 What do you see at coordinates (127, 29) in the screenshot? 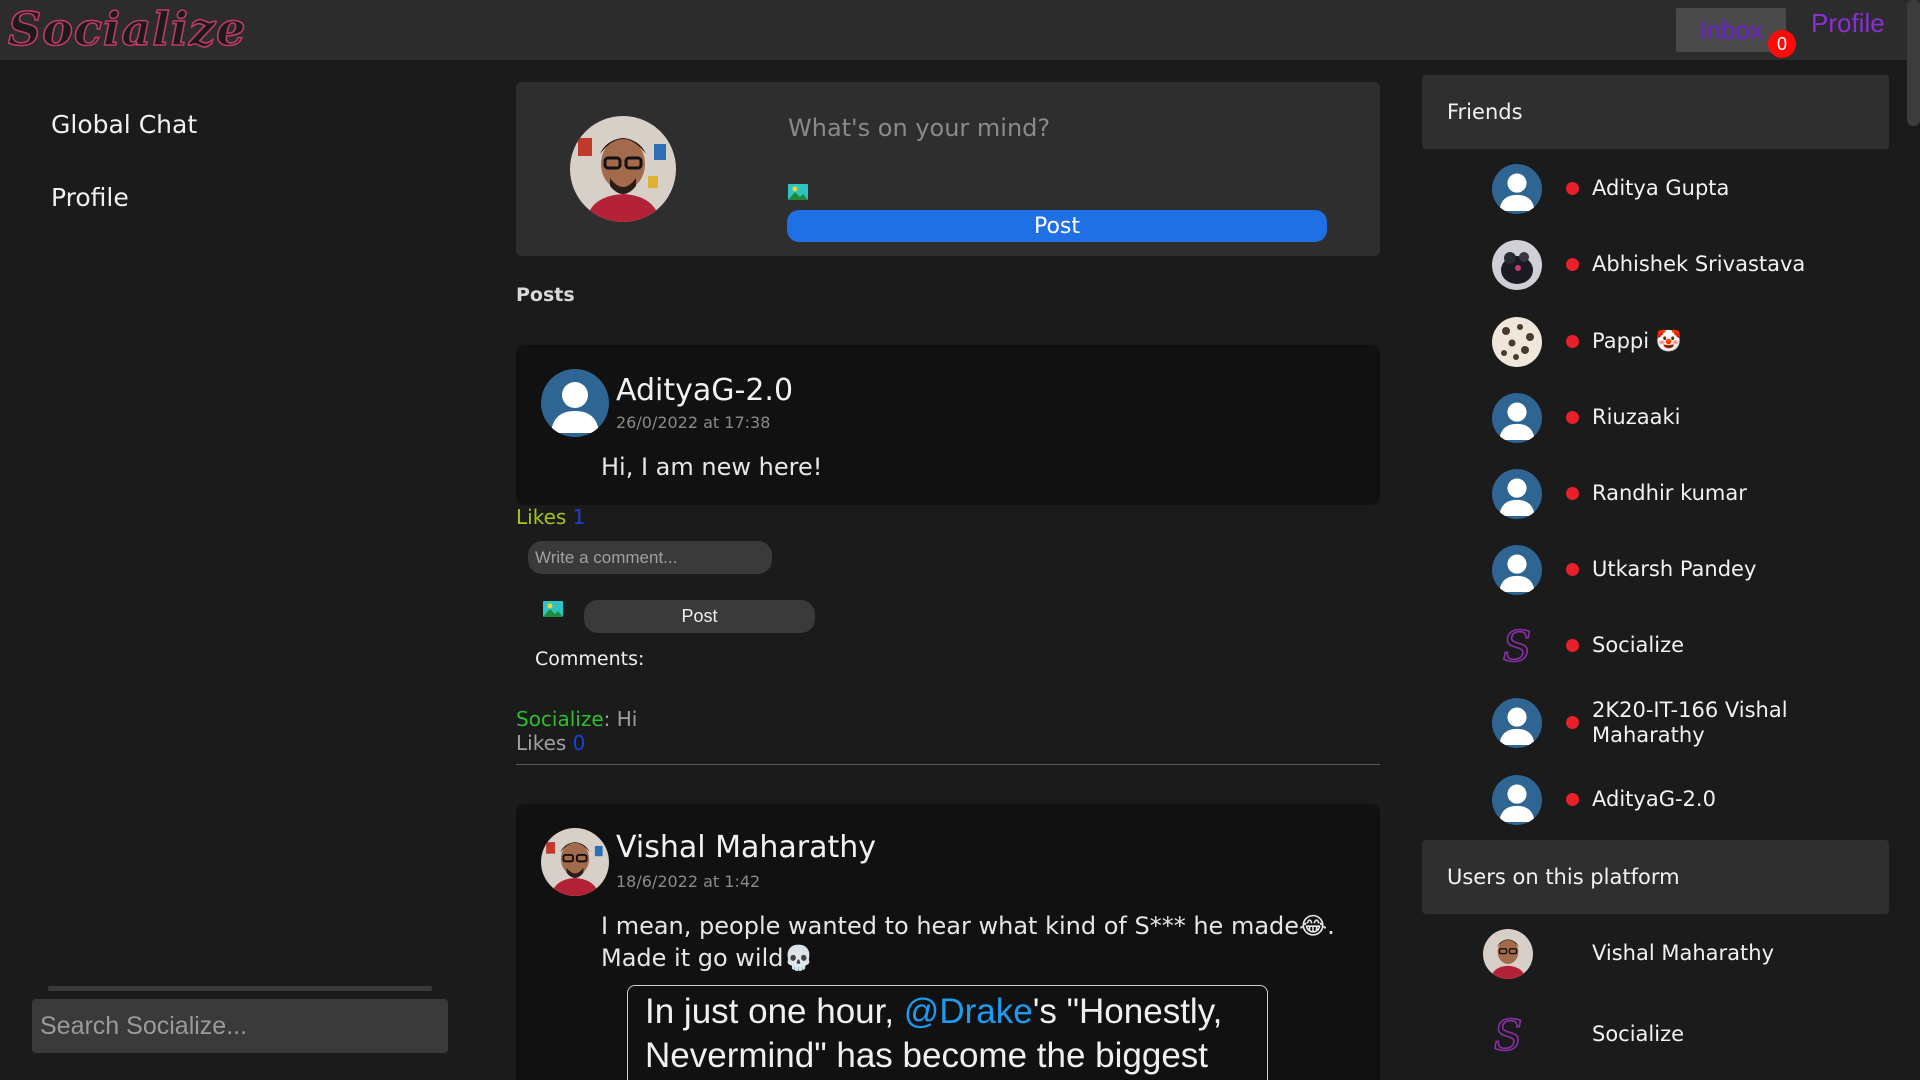
I see `app-logo: Socialize` at bounding box center [127, 29].